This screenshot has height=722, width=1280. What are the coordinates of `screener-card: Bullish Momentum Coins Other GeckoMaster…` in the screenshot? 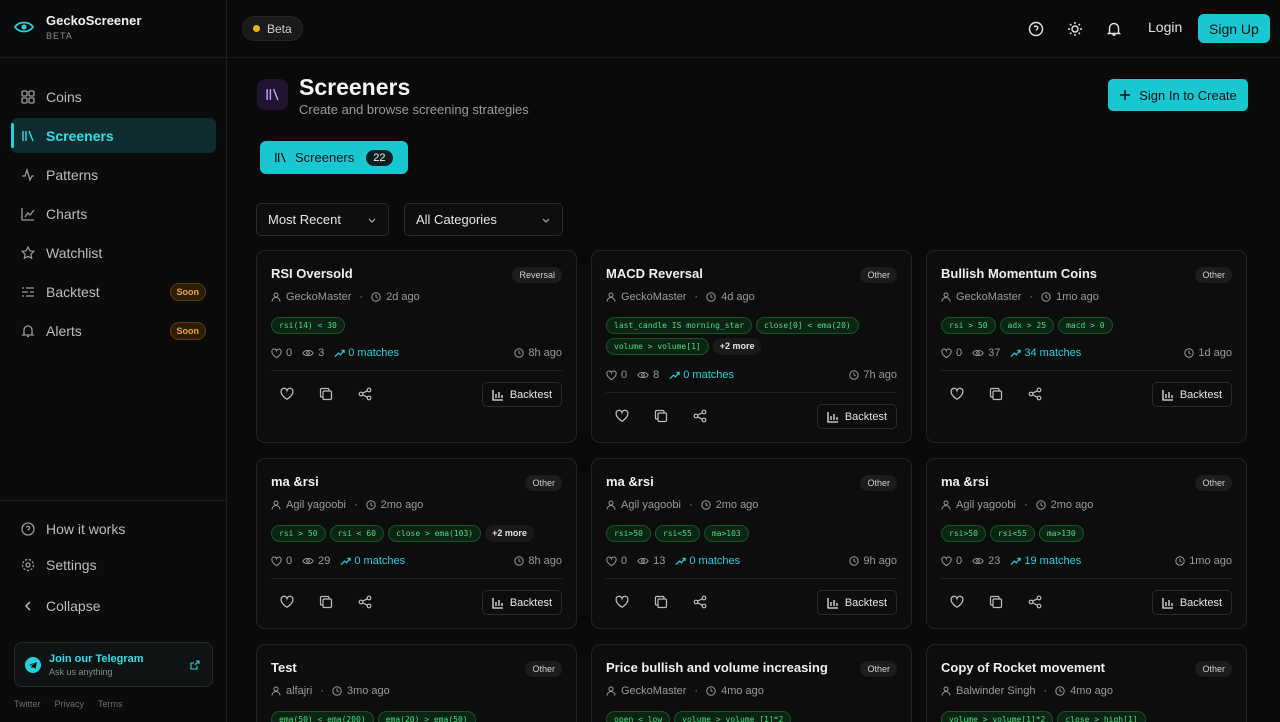 It's located at (1086, 346).